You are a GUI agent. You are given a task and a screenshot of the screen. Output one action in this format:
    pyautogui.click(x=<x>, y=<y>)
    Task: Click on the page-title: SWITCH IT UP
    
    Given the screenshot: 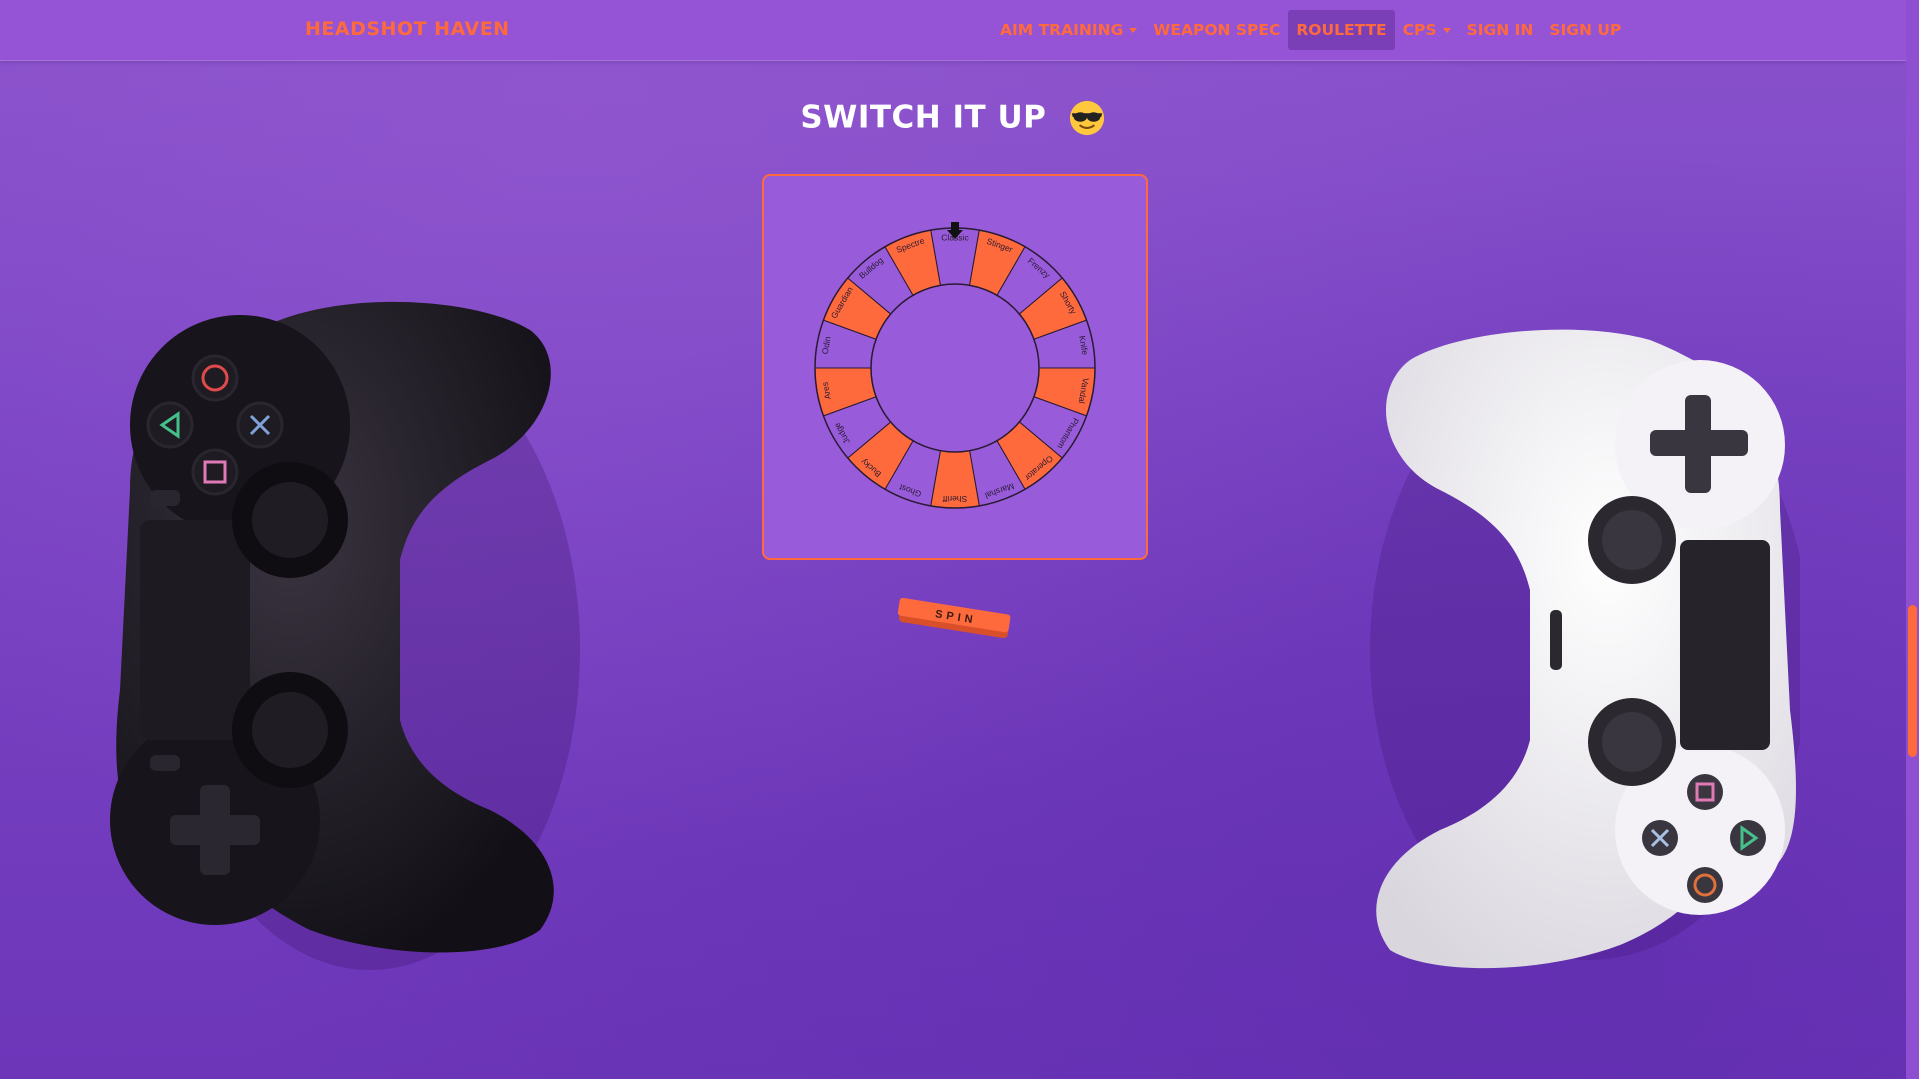 What is the action you would take?
    pyautogui.click(x=953, y=117)
    